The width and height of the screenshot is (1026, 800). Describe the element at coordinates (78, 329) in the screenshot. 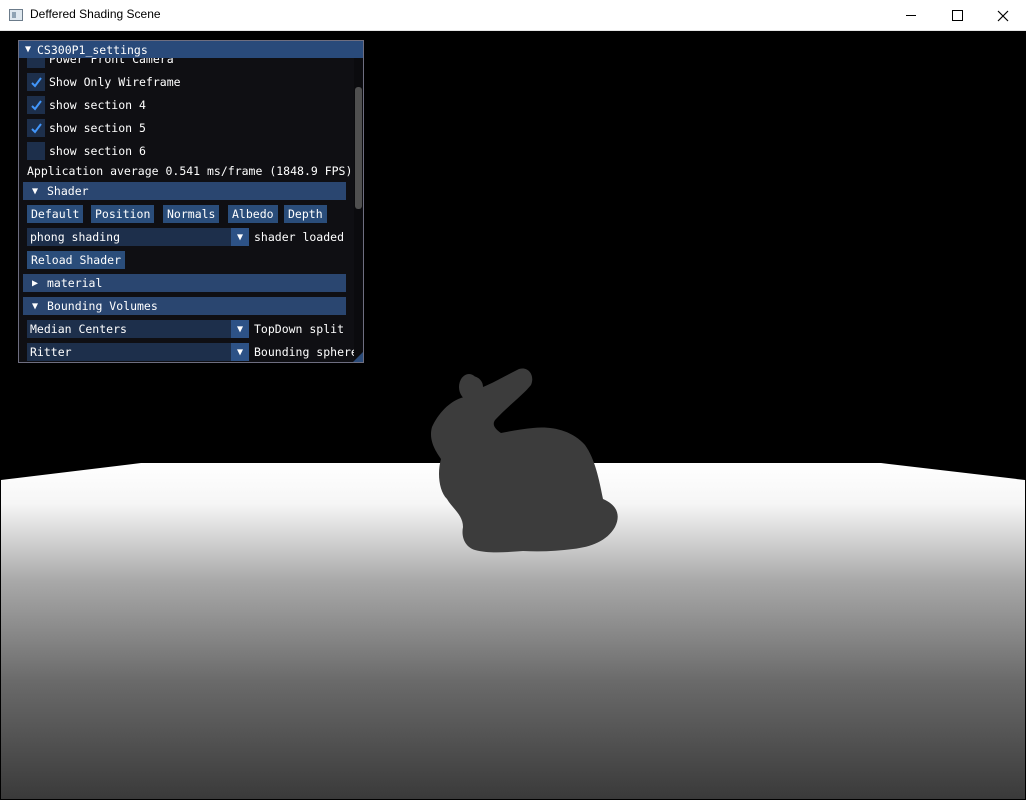

I see `combo-value: Median Centers` at that location.